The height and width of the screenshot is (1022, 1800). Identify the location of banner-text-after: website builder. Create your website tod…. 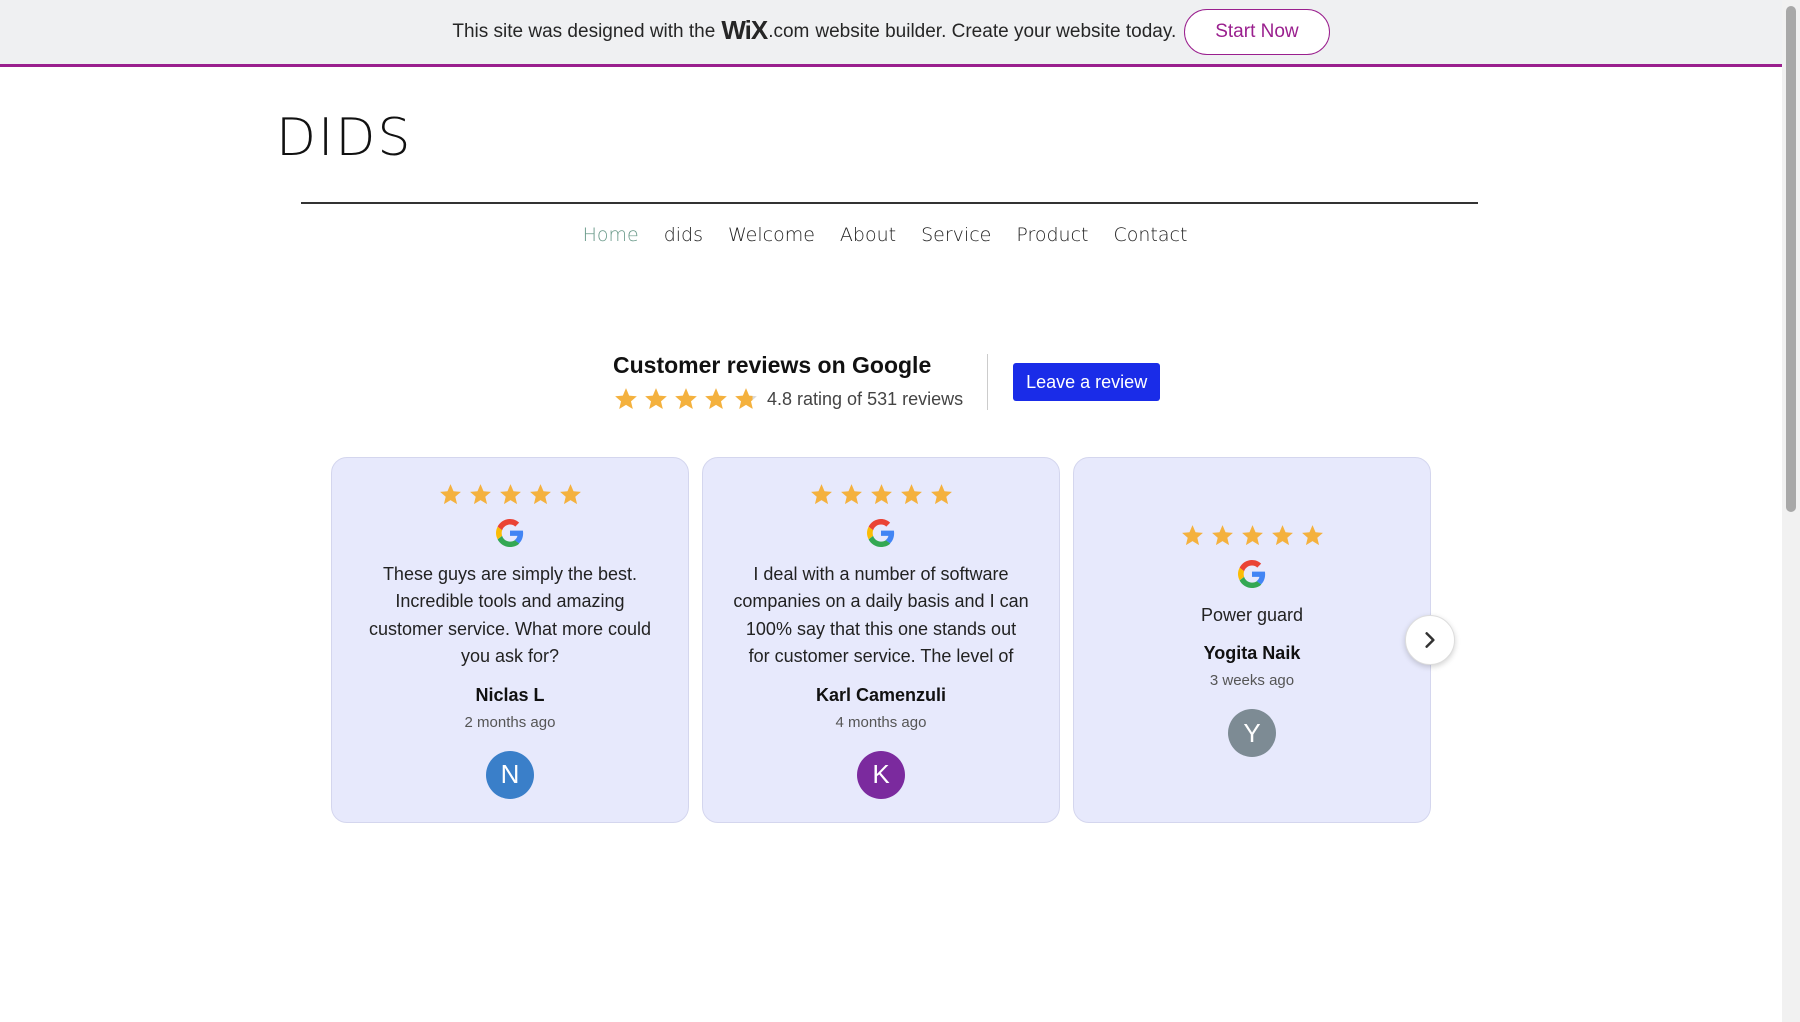
(996, 31).